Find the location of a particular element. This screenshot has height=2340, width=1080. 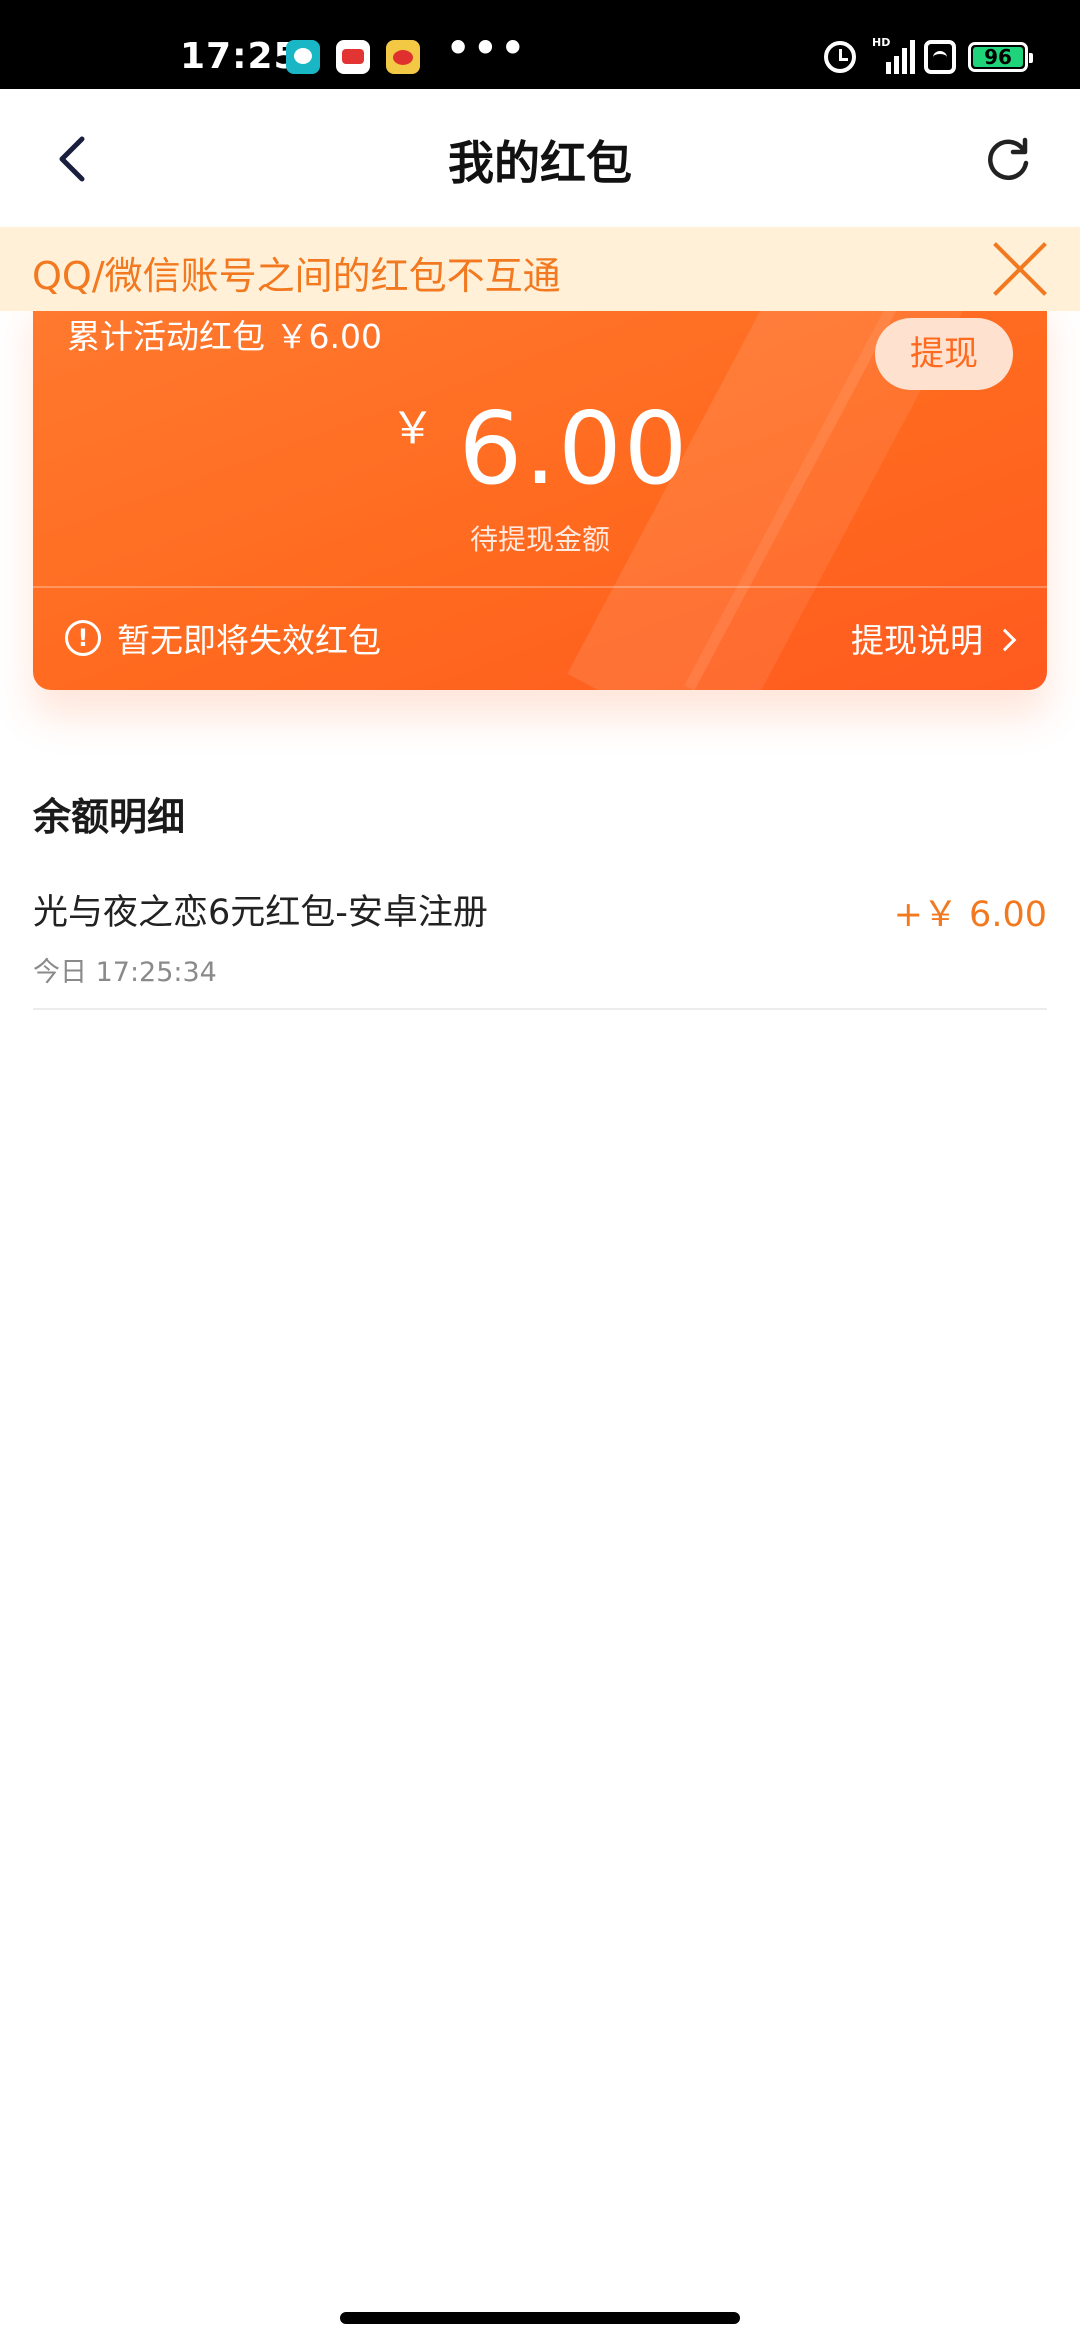

battery-level: 96 is located at coordinates (998, 57).